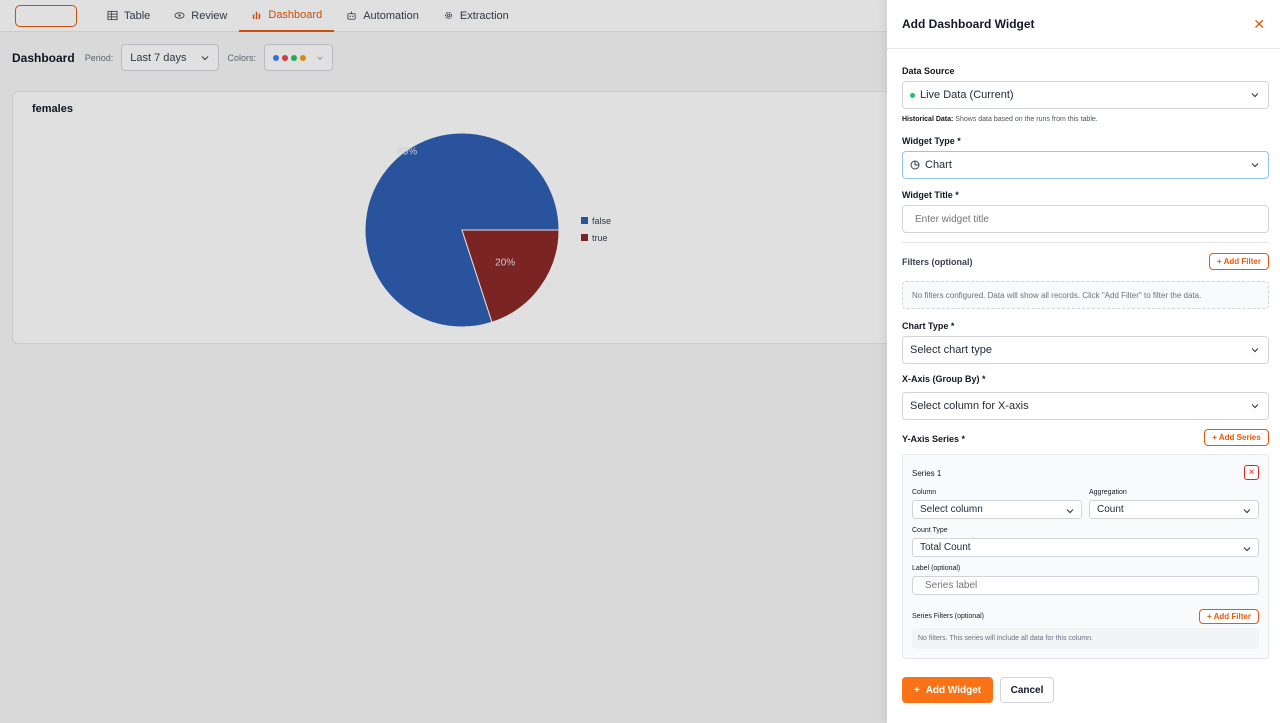 This screenshot has height=723, width=1280. Describe the element at coordinates (1085, 165) in the screenshot. I see `widget-type-select: Chart` at that location.